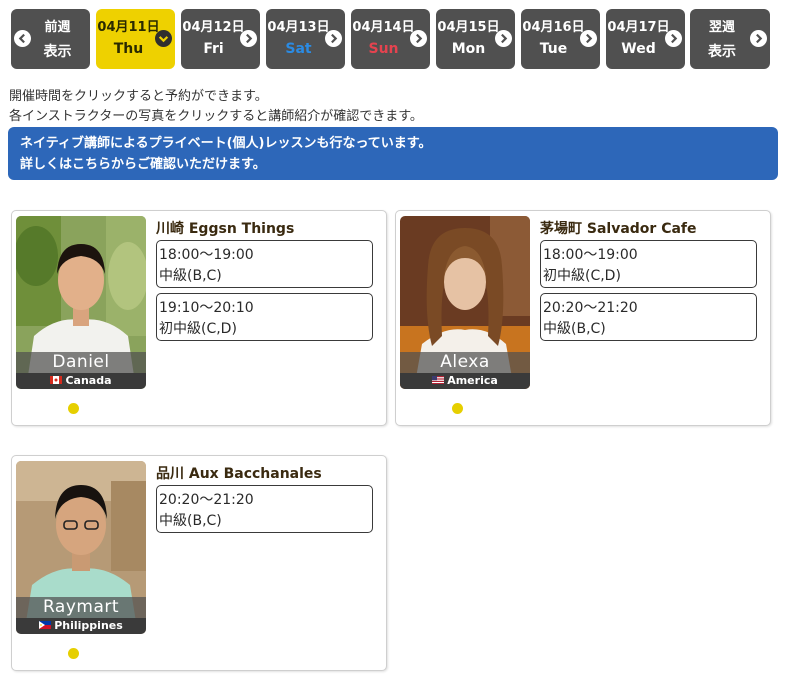 Image resolution: width=788 pixels, height=682 pixels. Describe the element at coordinates (383, 27) in the screenshot. I see `day-date: 04月14日` at that location.